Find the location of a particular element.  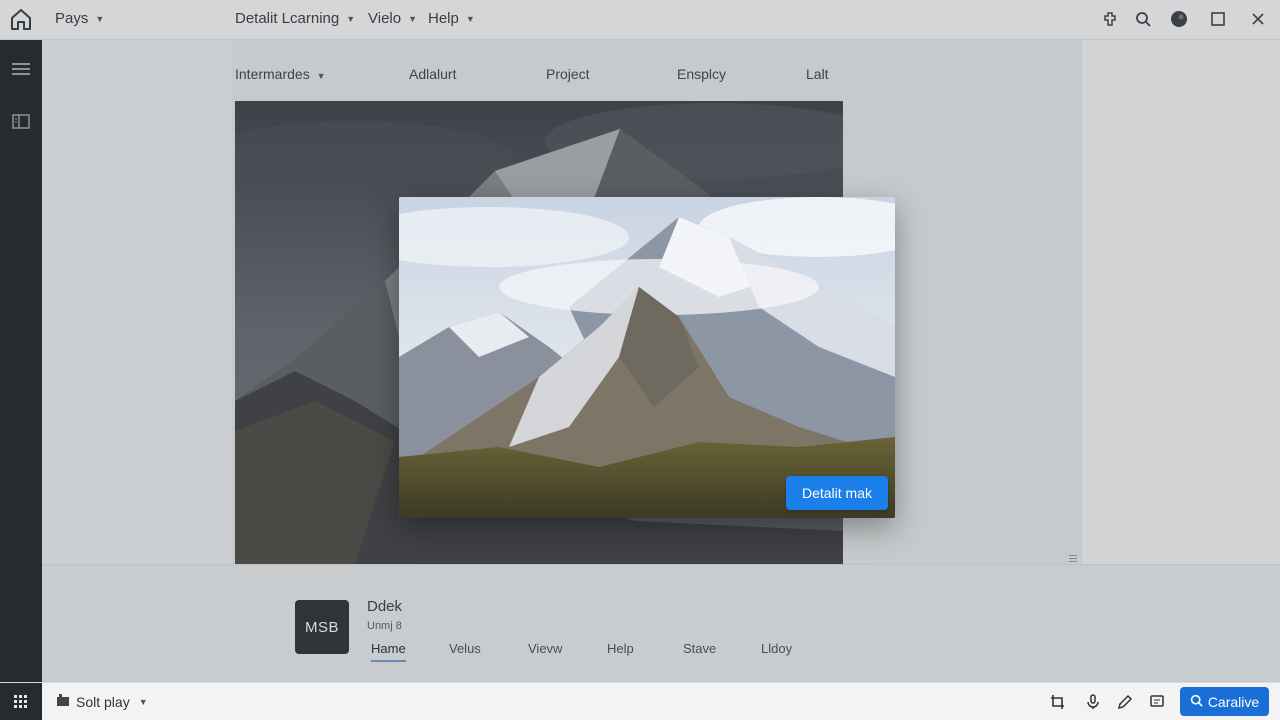

detail-make-button: Detalit mak is located at coordinates (837, 493).